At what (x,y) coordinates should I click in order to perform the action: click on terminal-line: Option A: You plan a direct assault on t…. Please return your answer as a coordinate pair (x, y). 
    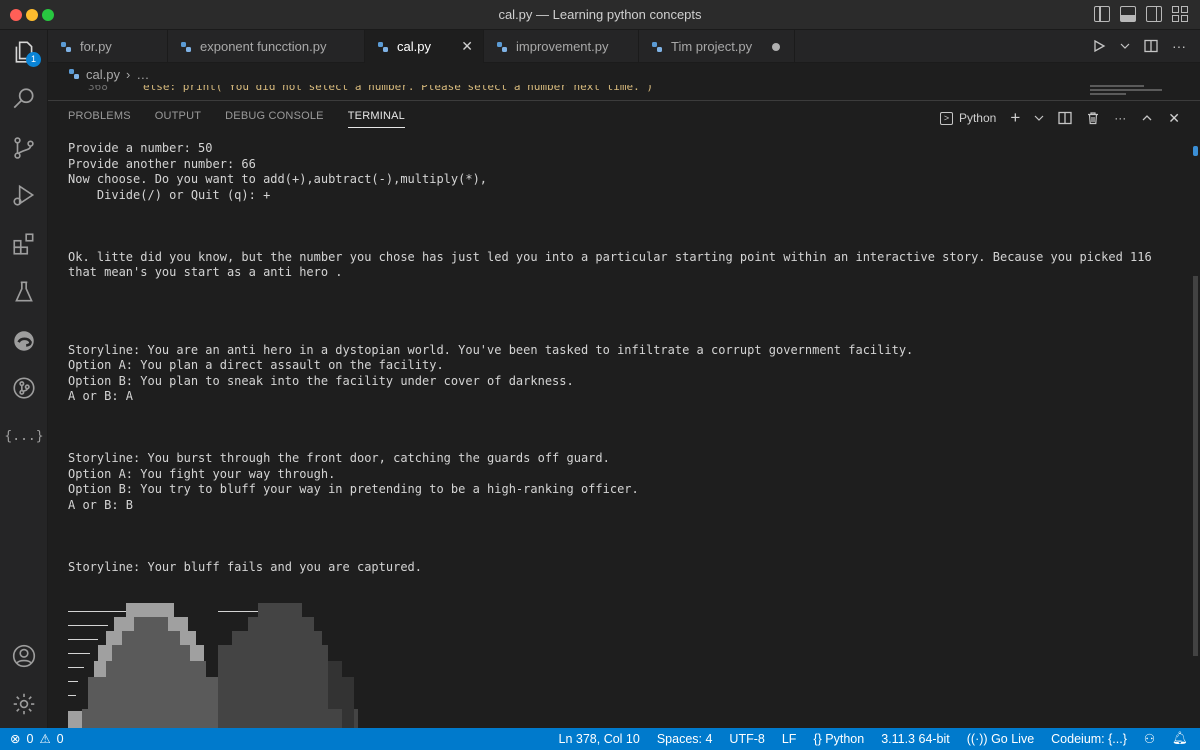
    Looking at the image, I should click on (256, 365).